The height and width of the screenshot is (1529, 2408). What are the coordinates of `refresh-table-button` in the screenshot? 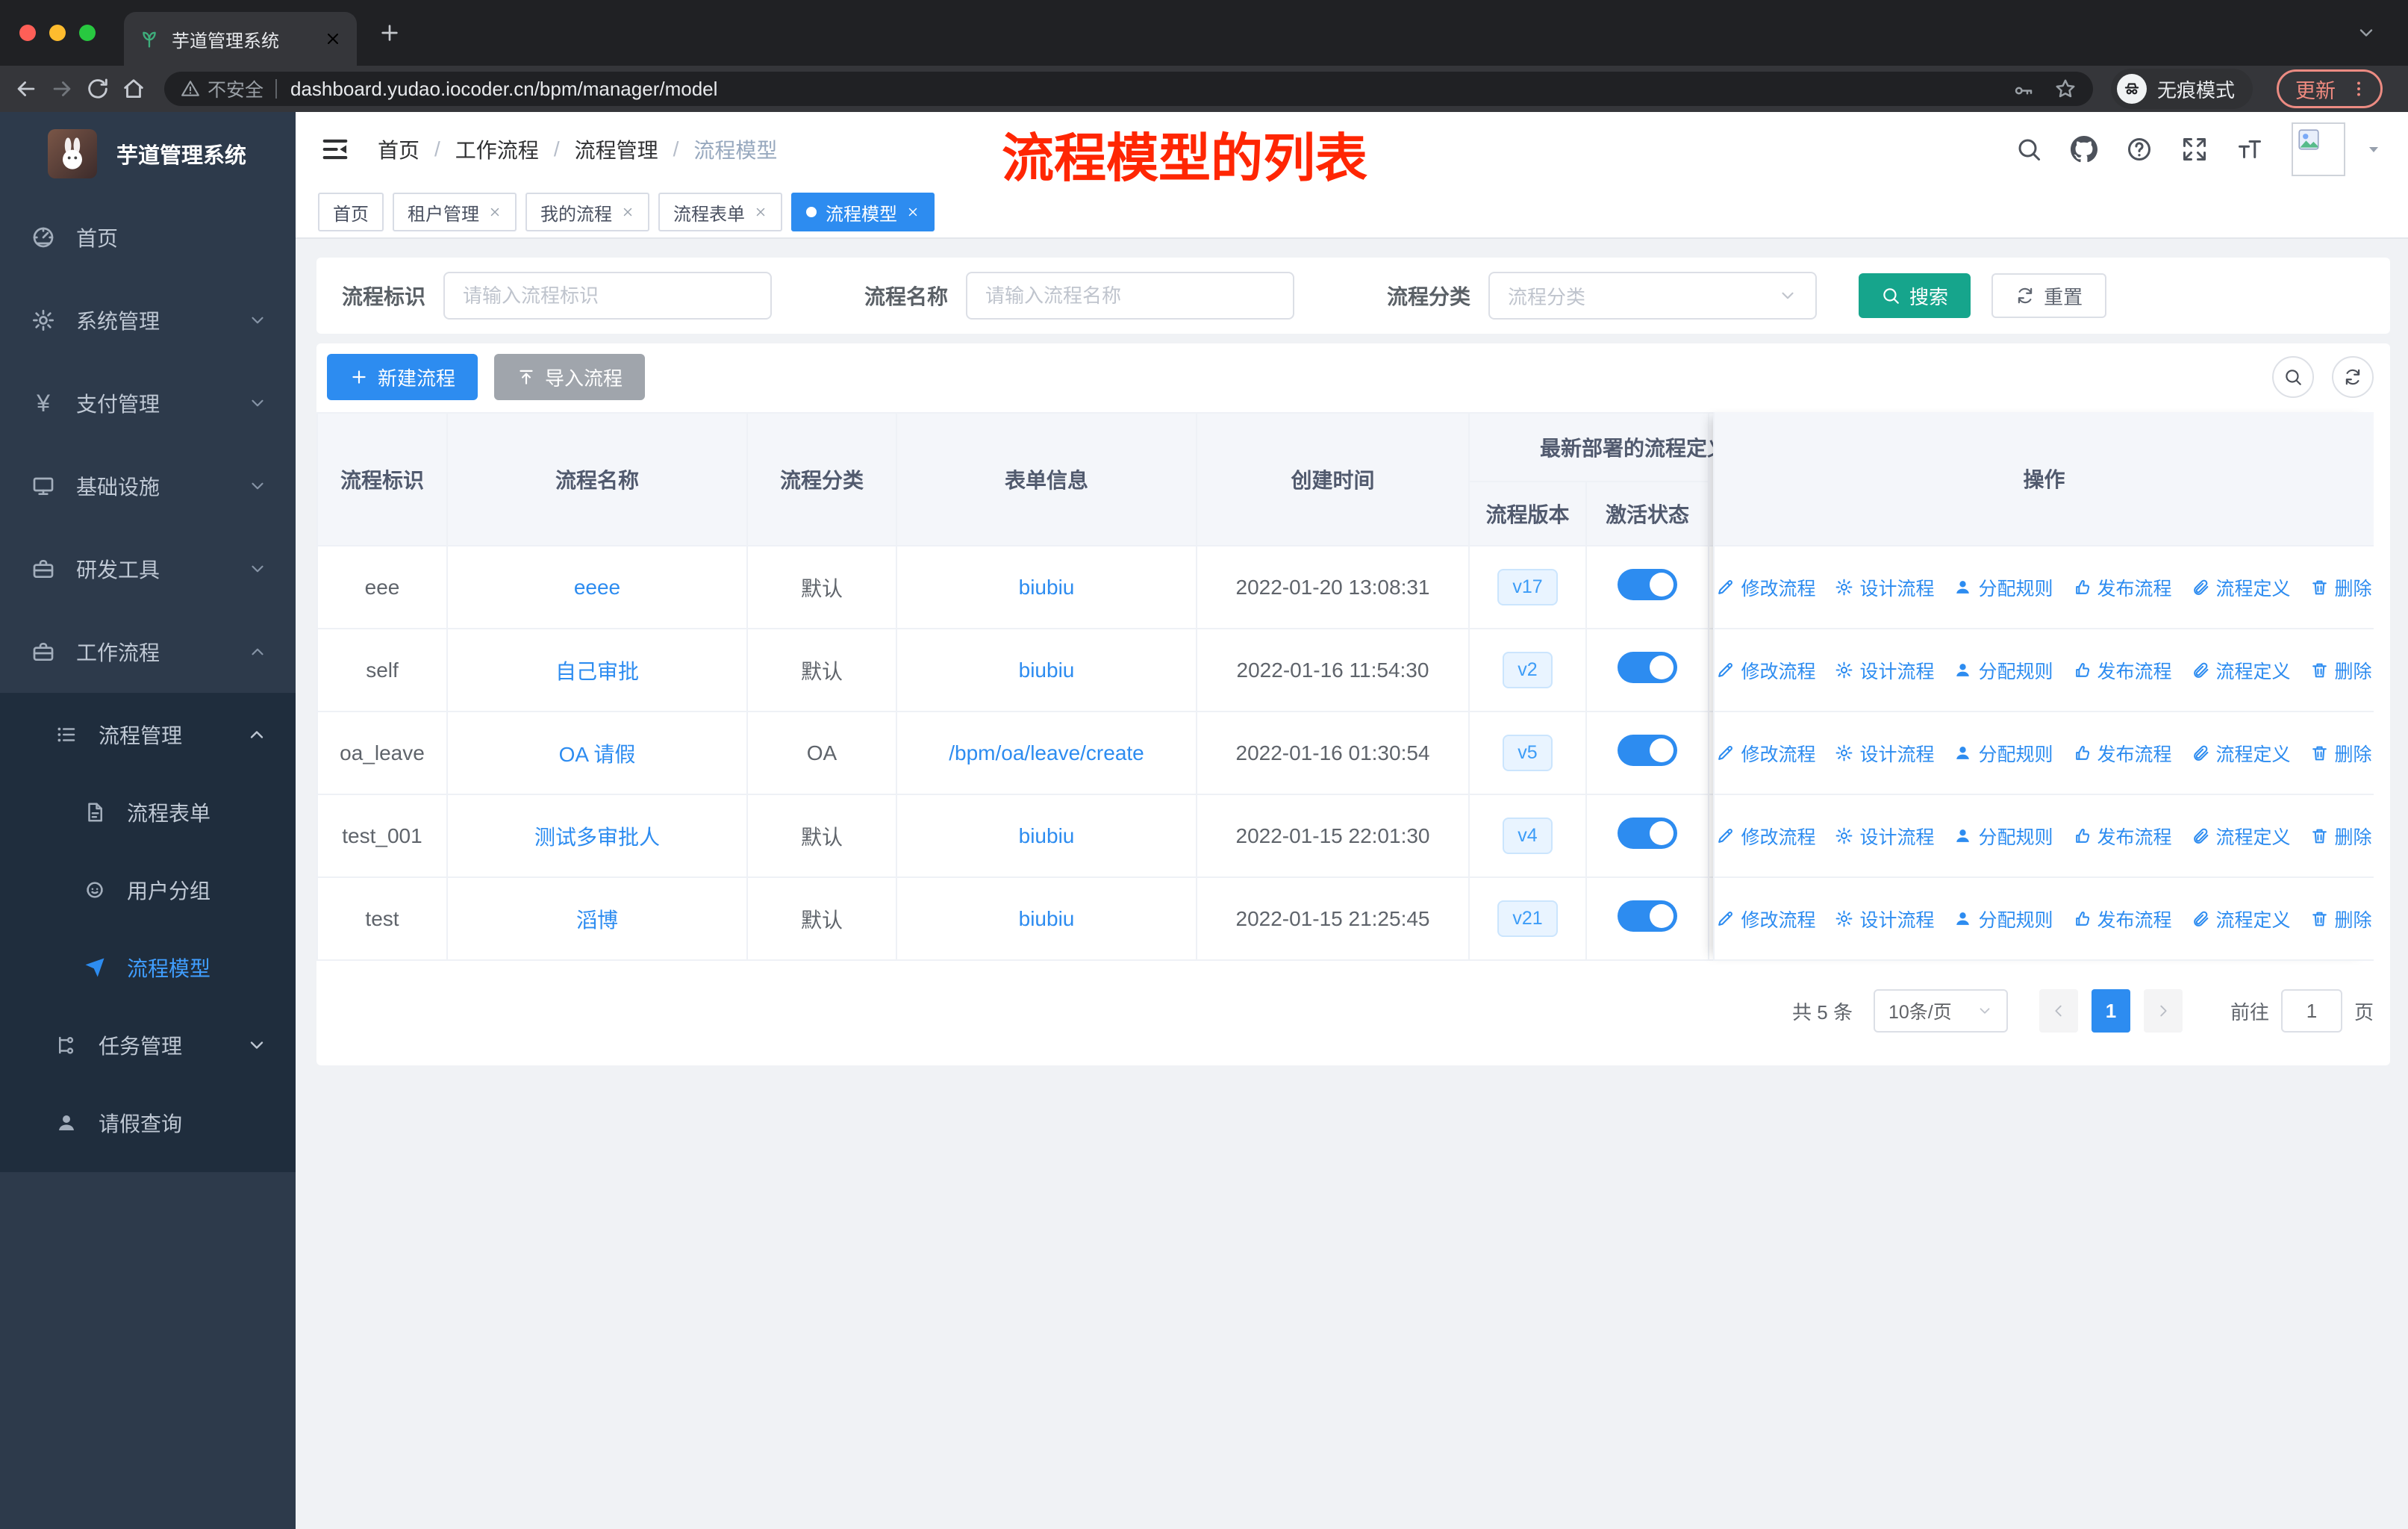 It's located at (2353, 377).